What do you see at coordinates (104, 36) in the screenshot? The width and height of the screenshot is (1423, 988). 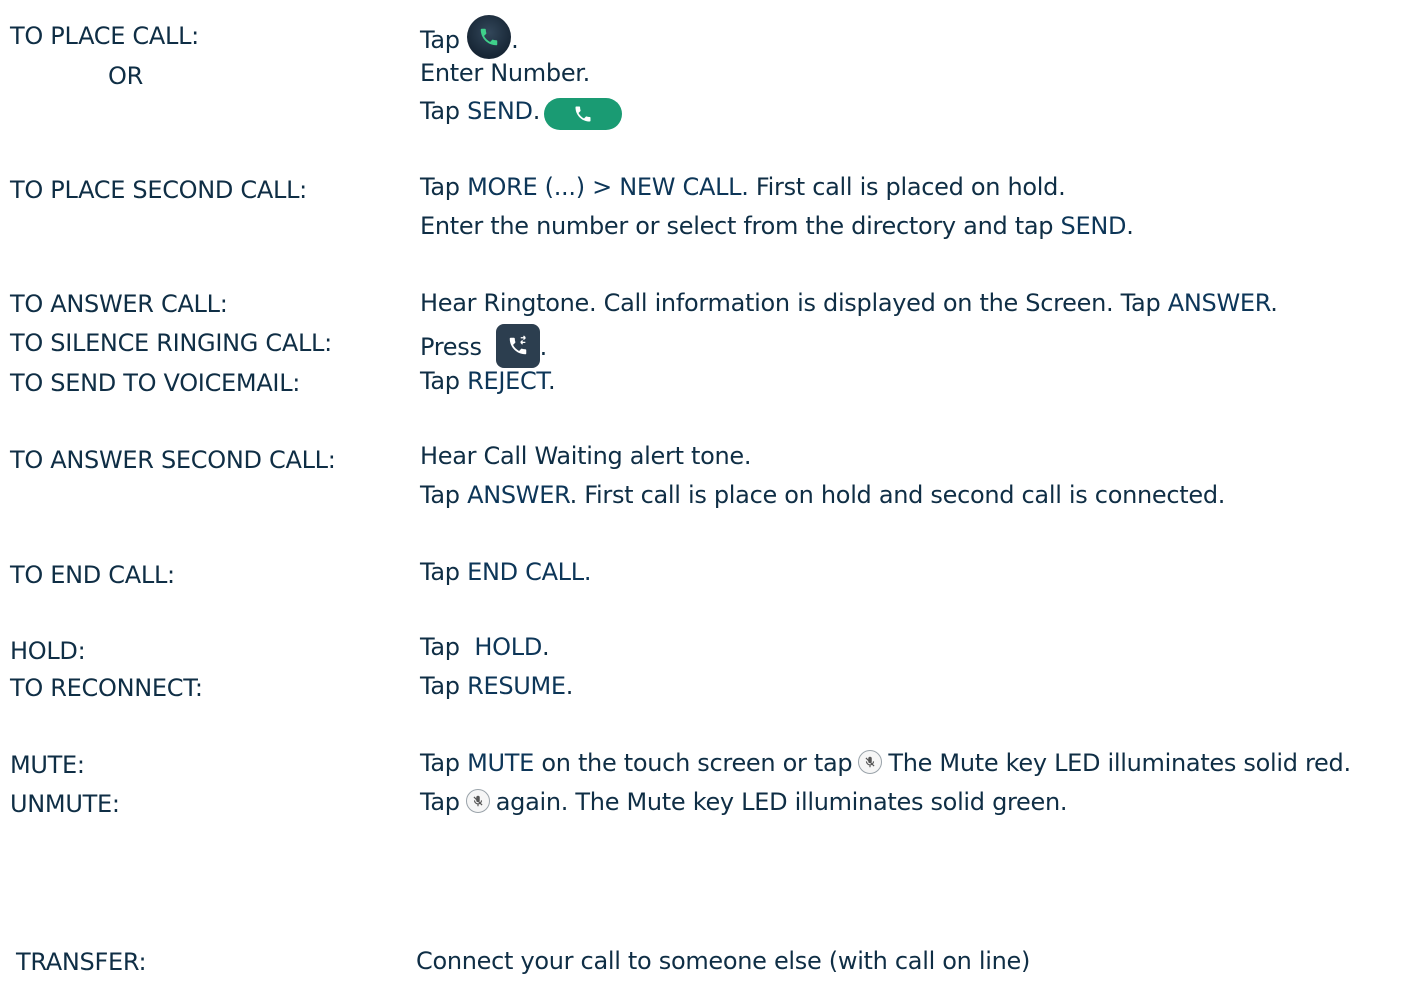 I see `label-place-call: TO PLACE CALL:` at bounding box center [104, 36].